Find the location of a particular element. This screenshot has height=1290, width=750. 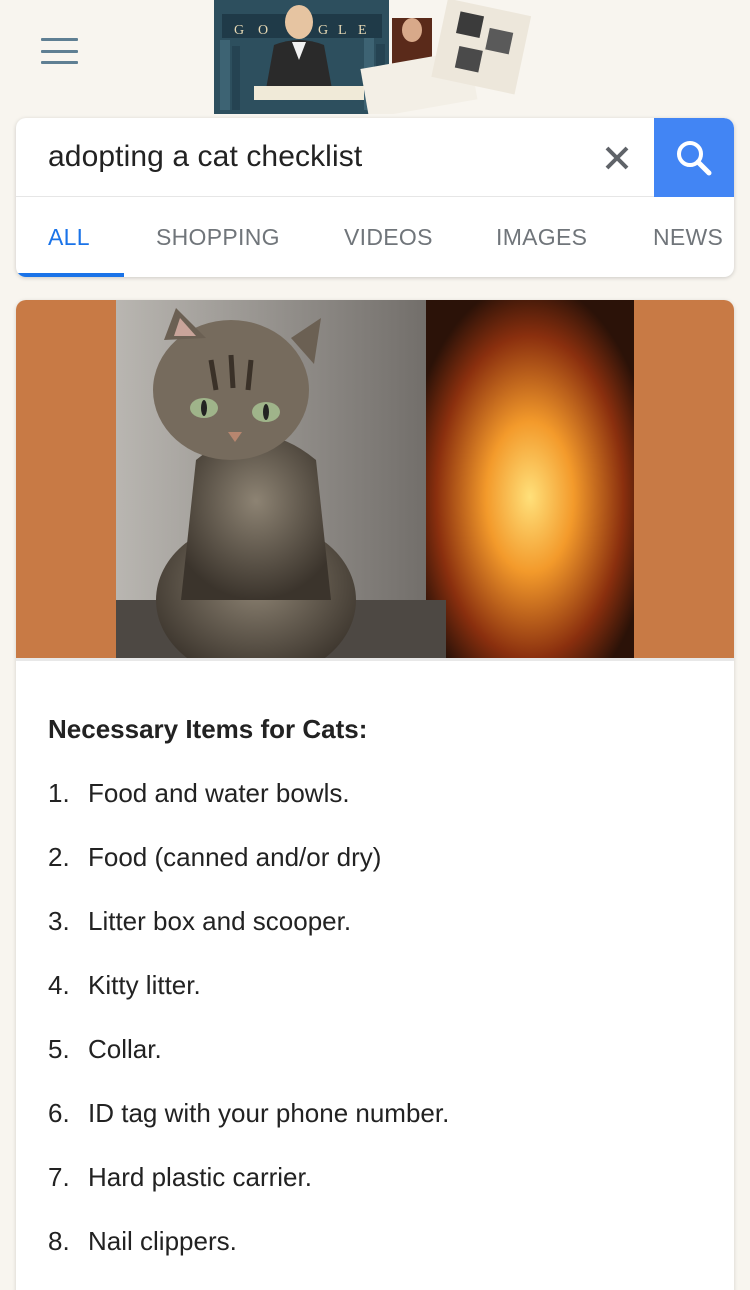

item-text: ID tag with your phone number. is located at coordinates (269, 1113).